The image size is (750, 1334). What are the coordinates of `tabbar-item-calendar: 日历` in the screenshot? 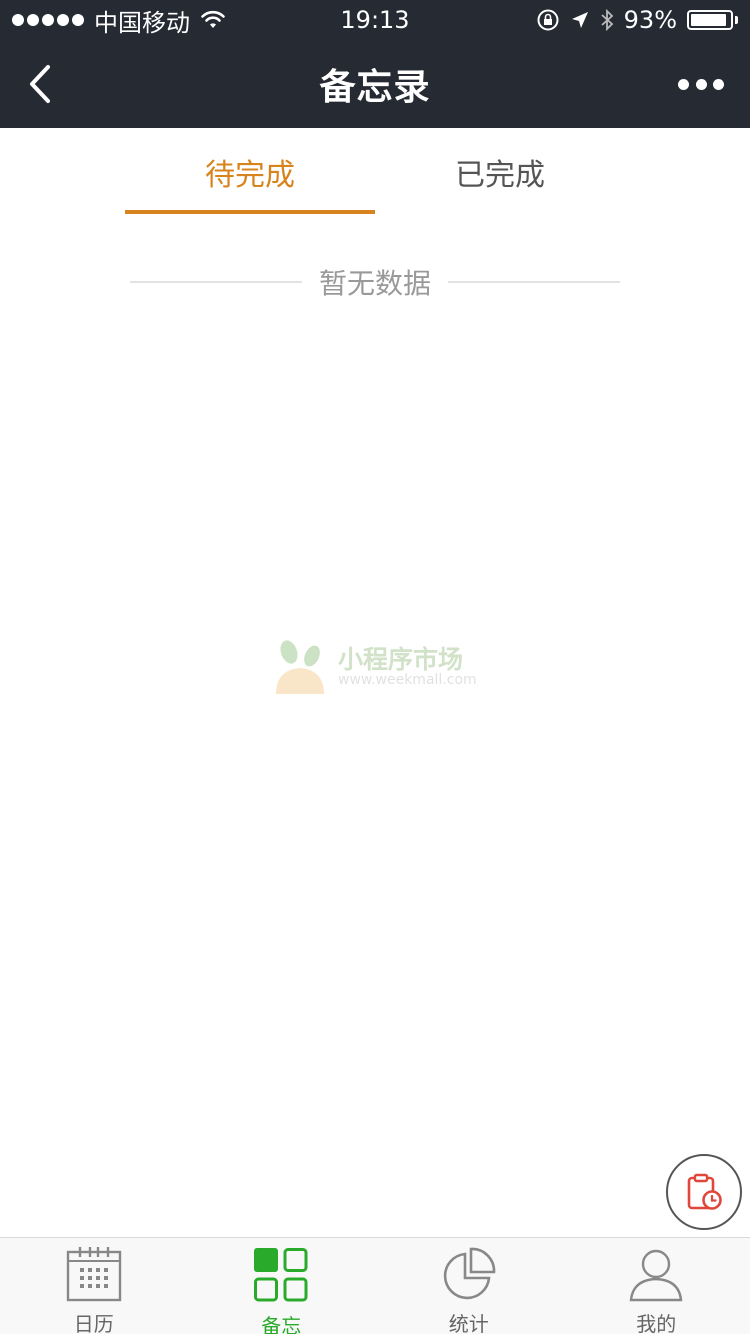 It's located at (94, 1286).